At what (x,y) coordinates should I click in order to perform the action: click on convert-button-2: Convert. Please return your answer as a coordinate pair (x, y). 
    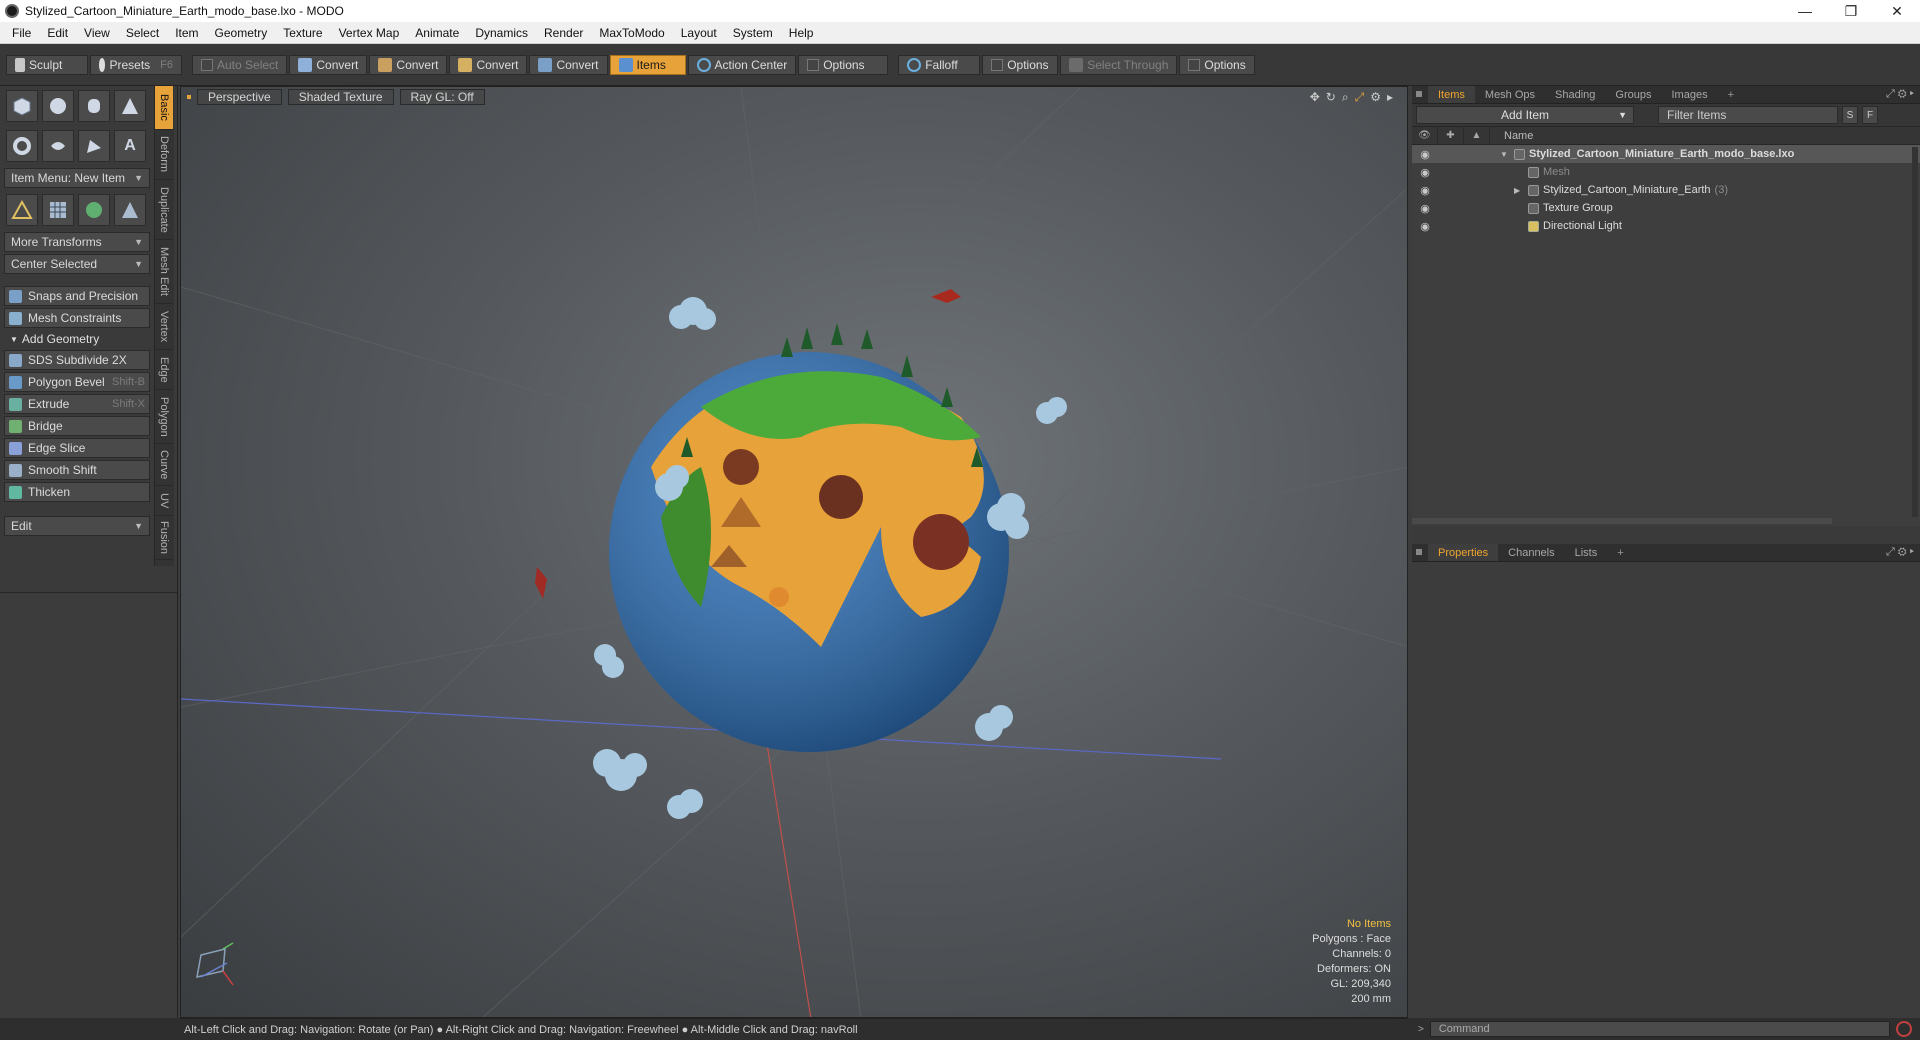
    Looking at the image, I should click on (408, 64).